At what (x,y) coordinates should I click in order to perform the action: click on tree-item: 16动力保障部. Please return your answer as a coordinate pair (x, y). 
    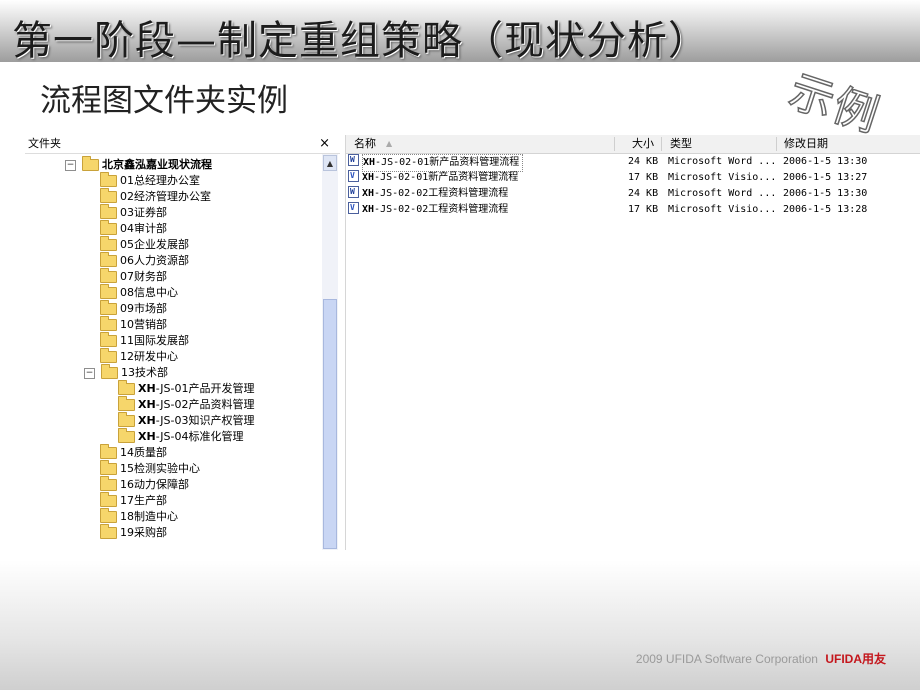
    Looking at the image, I should click on (144, 484).